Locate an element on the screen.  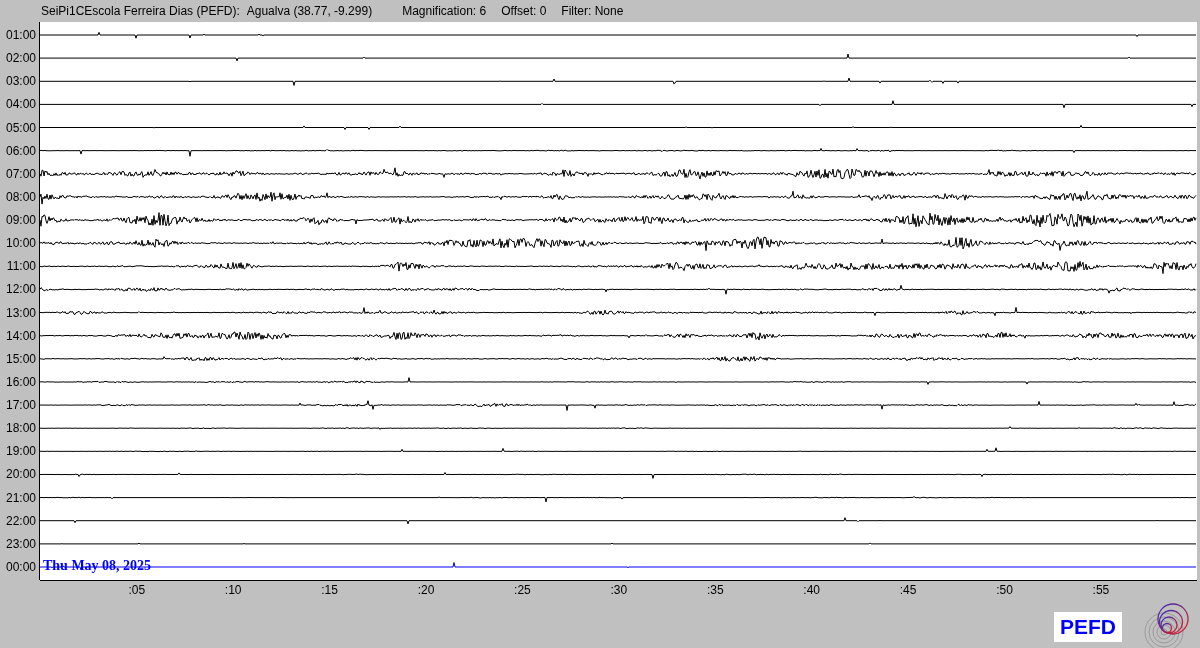
minute-tick-label: :10 is located at coordinates (233, 590).